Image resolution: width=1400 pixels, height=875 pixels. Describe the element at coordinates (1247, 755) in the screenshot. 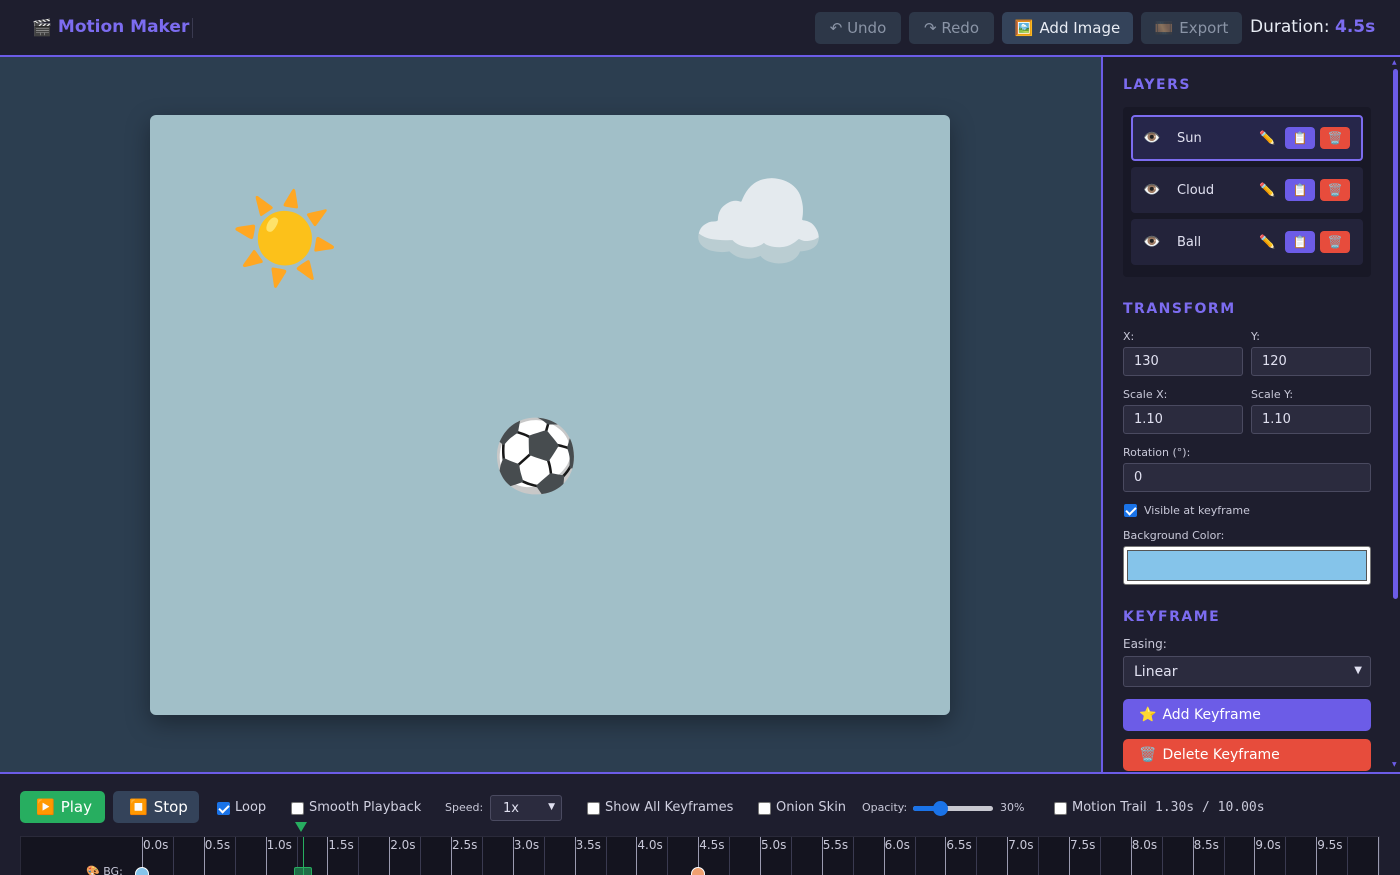

I see `delete-keyframe-button: 🗑️ Delete Keyframe` at that location.